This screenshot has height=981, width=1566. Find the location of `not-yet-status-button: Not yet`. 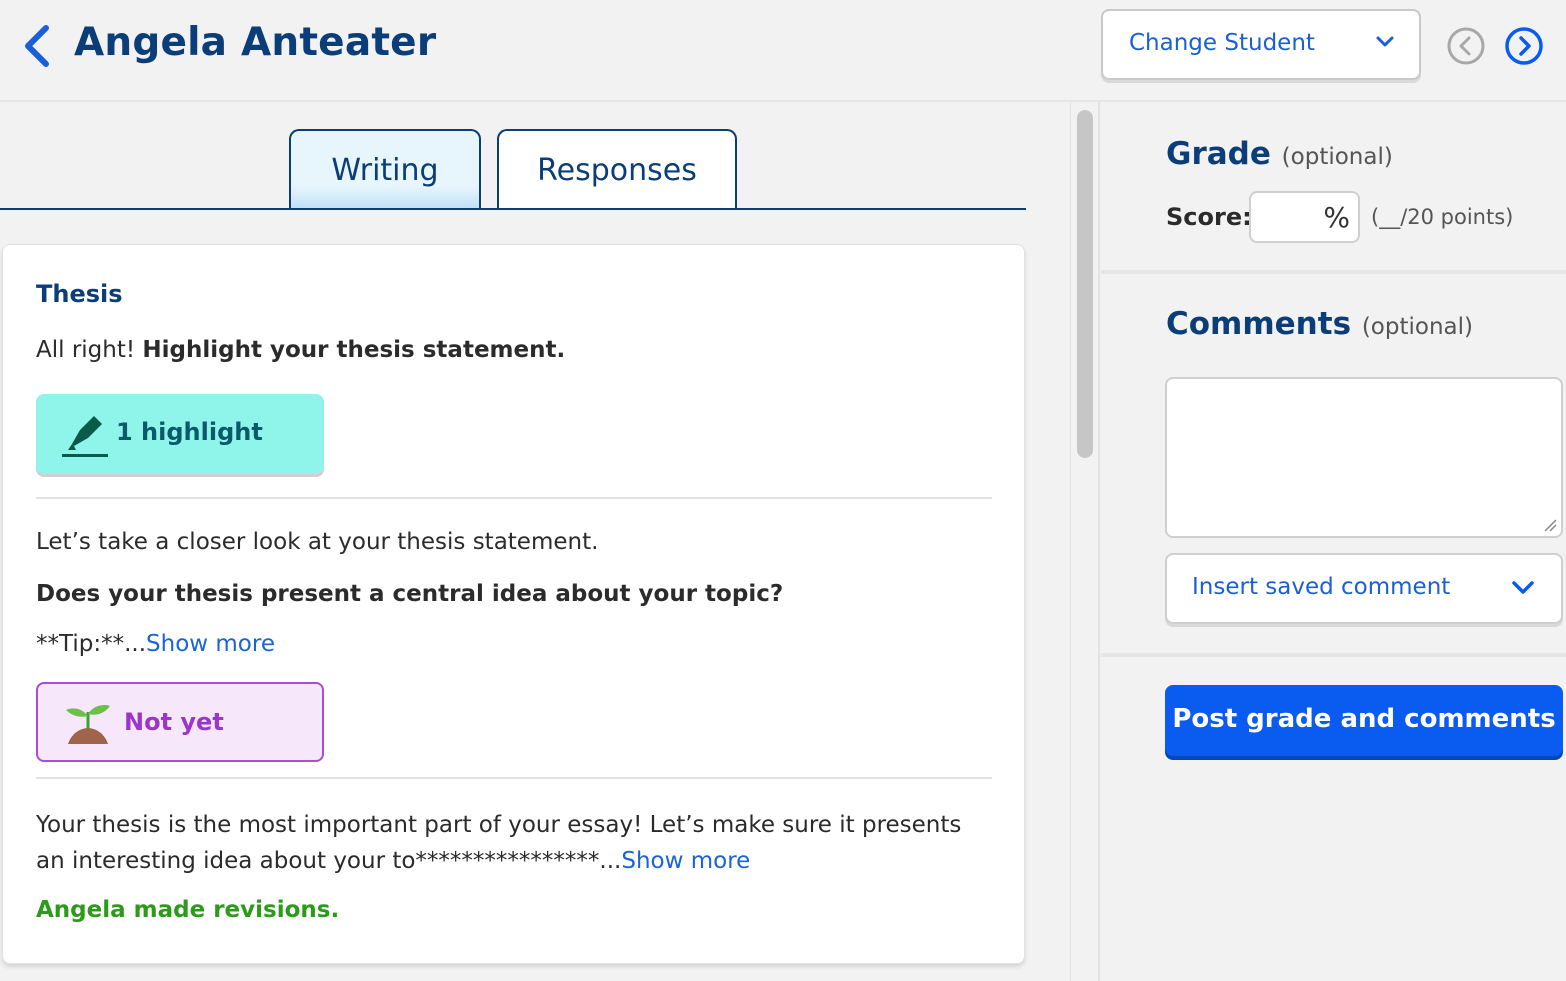

not-yet-status-button: Not yet is located at coordinates (180, 722).